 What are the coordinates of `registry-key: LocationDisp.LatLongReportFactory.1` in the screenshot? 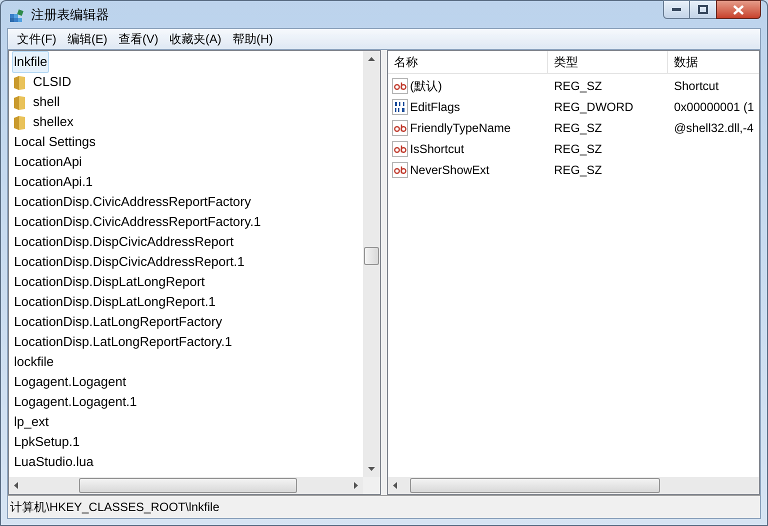 It's located at (123, 342).